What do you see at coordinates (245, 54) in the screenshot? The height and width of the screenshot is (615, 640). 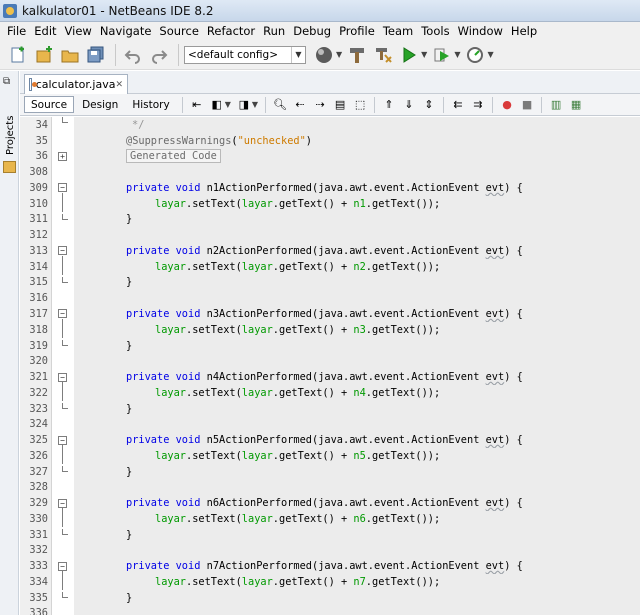 I see `config-select: <default config> ▼` at bounding box center [245, 54].